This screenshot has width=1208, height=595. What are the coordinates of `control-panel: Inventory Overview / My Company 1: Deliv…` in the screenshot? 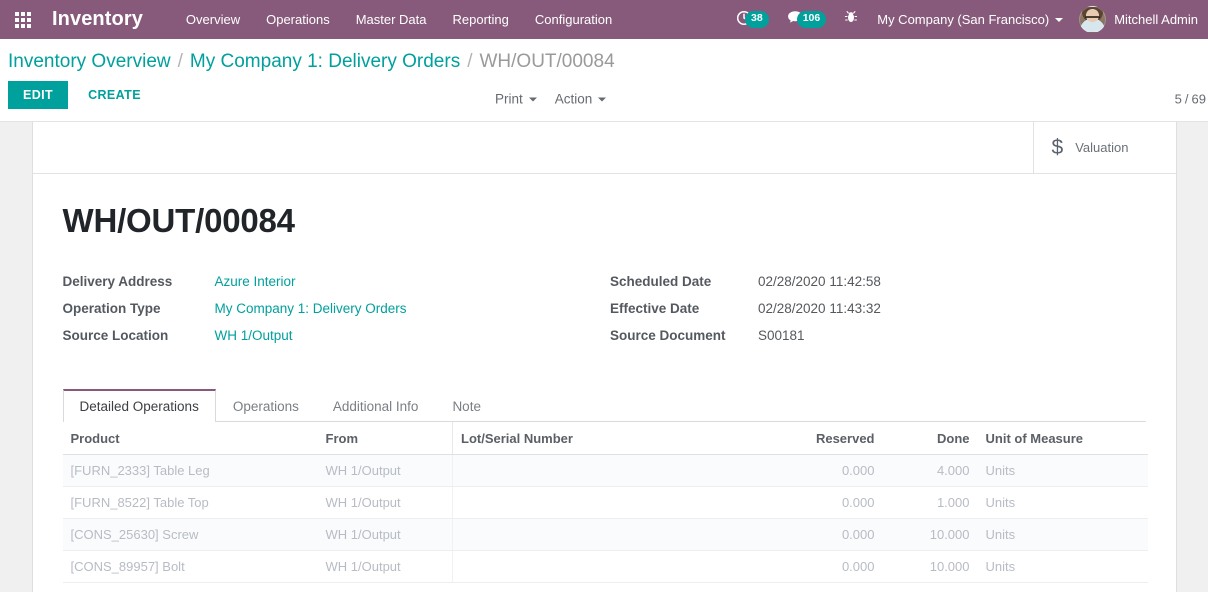 It's located at (604, 80).